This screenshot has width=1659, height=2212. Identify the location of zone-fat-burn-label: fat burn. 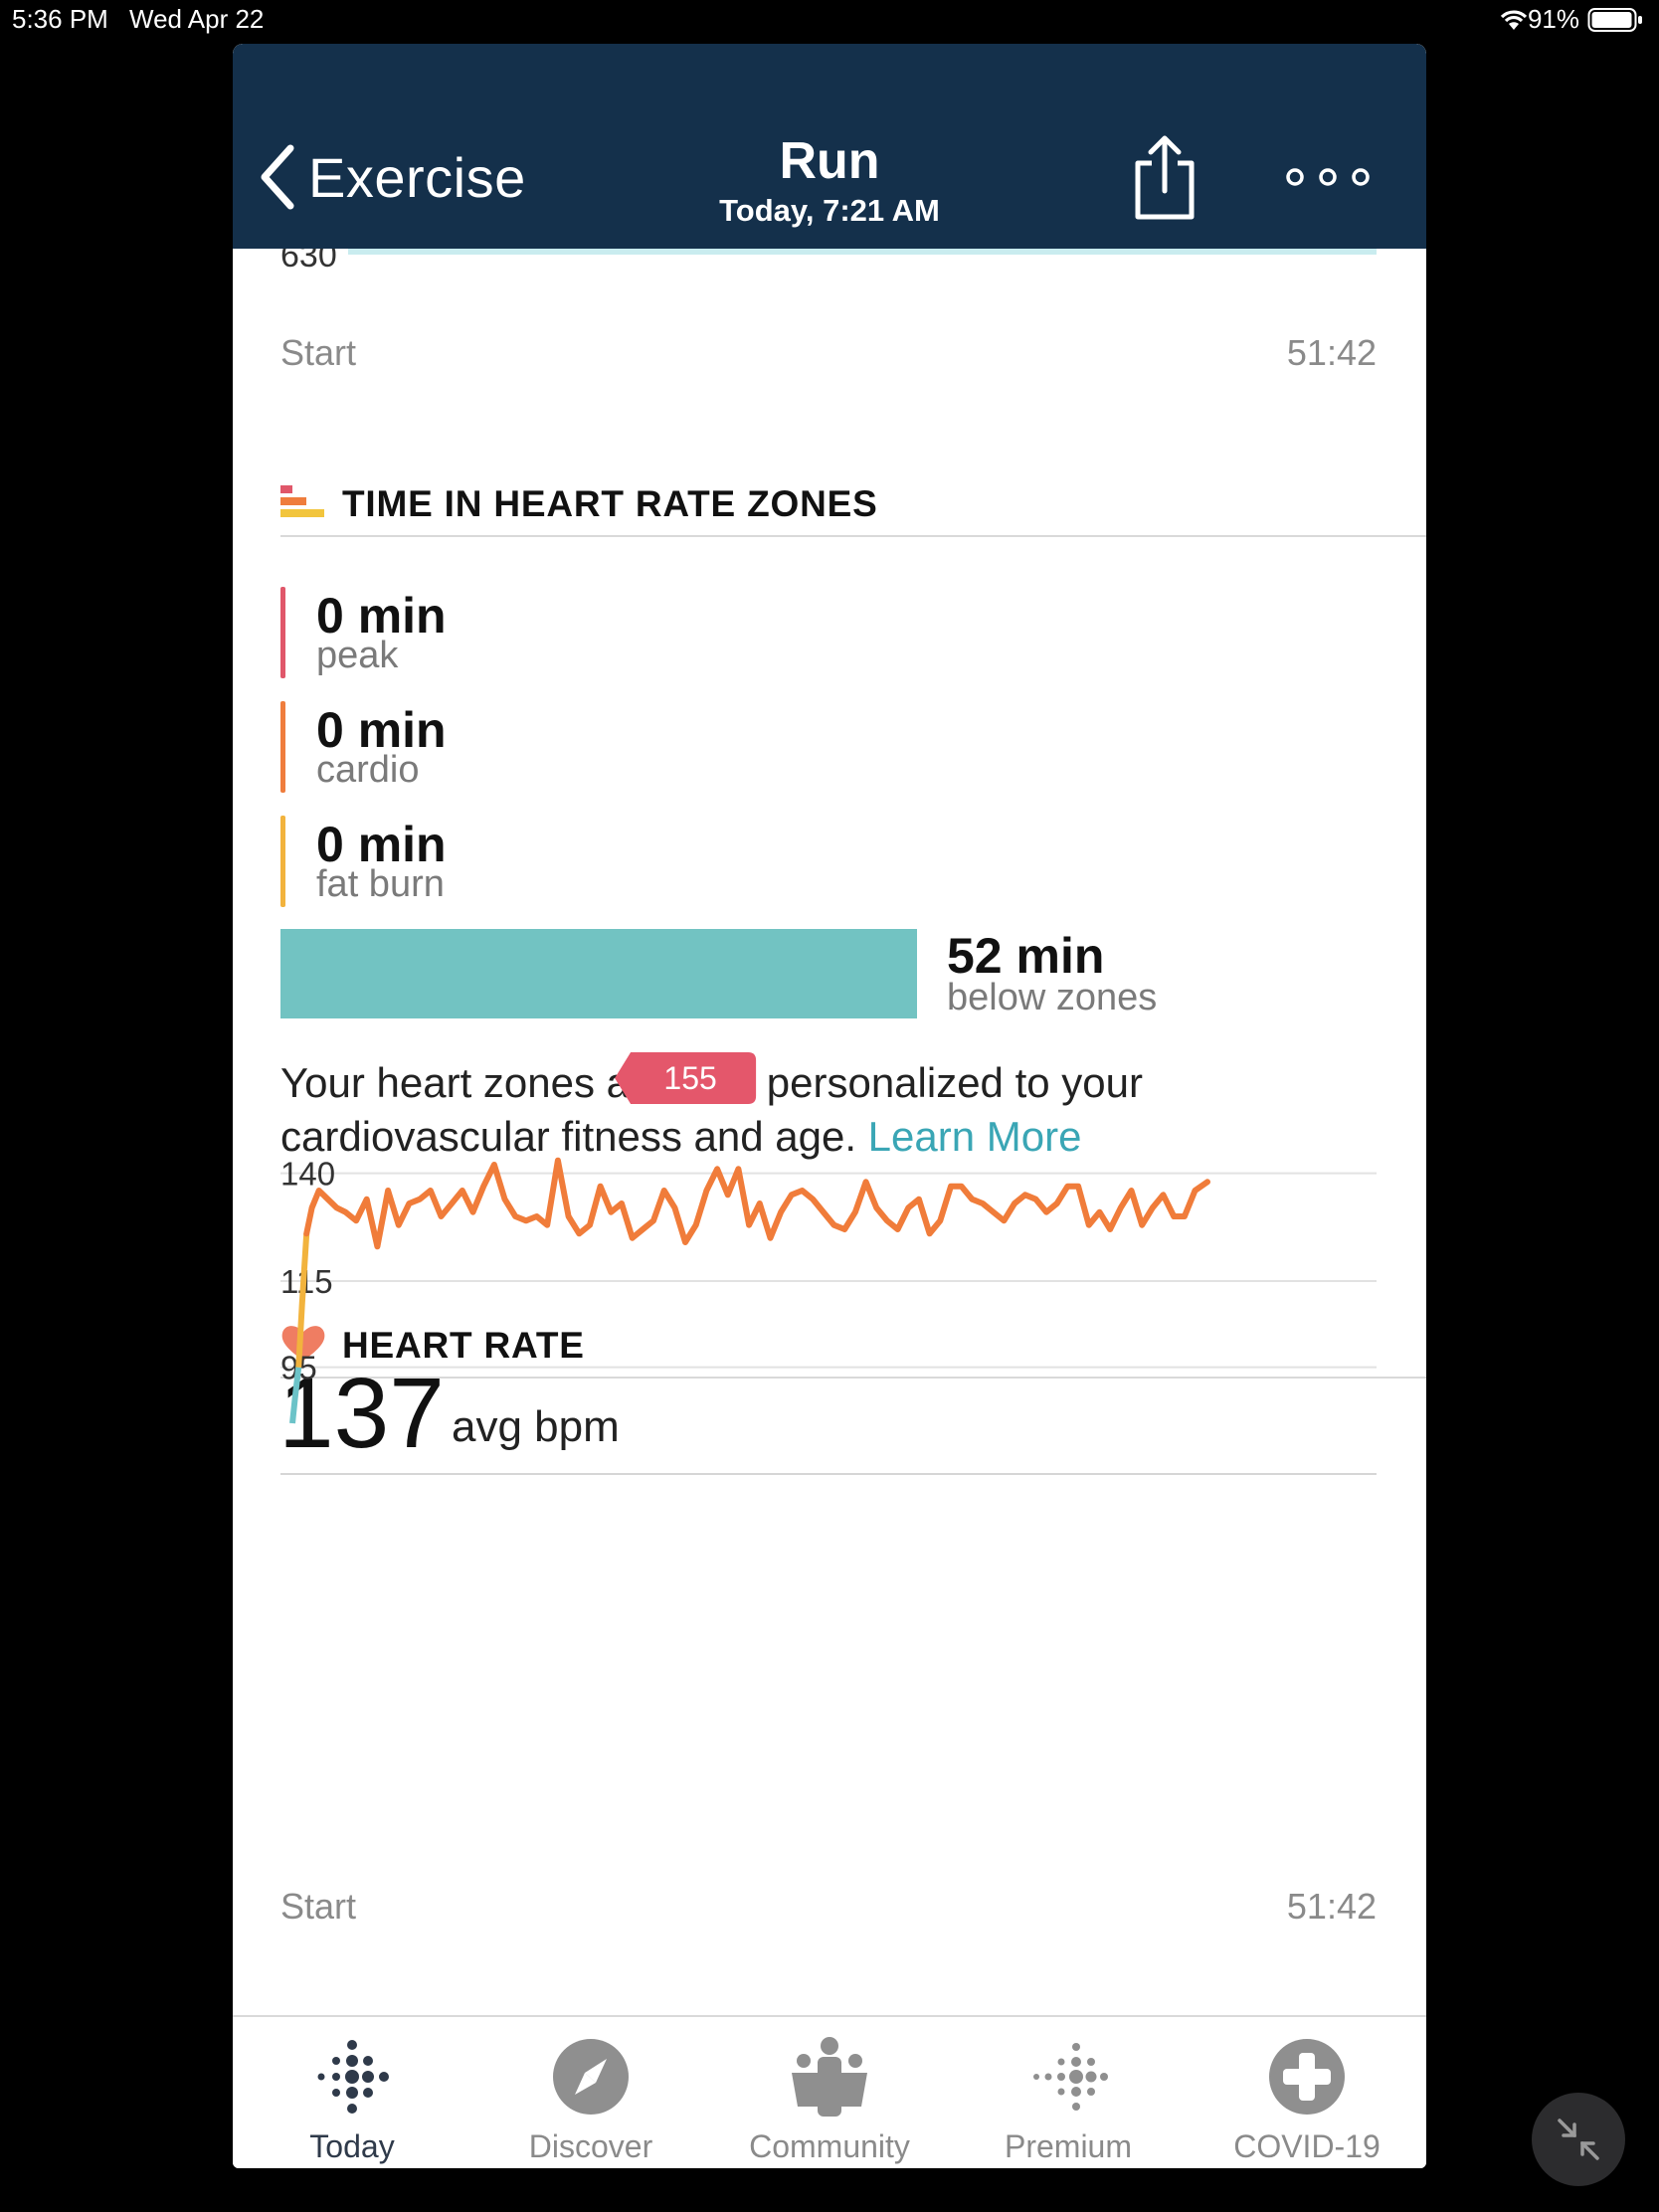
(380, 884).